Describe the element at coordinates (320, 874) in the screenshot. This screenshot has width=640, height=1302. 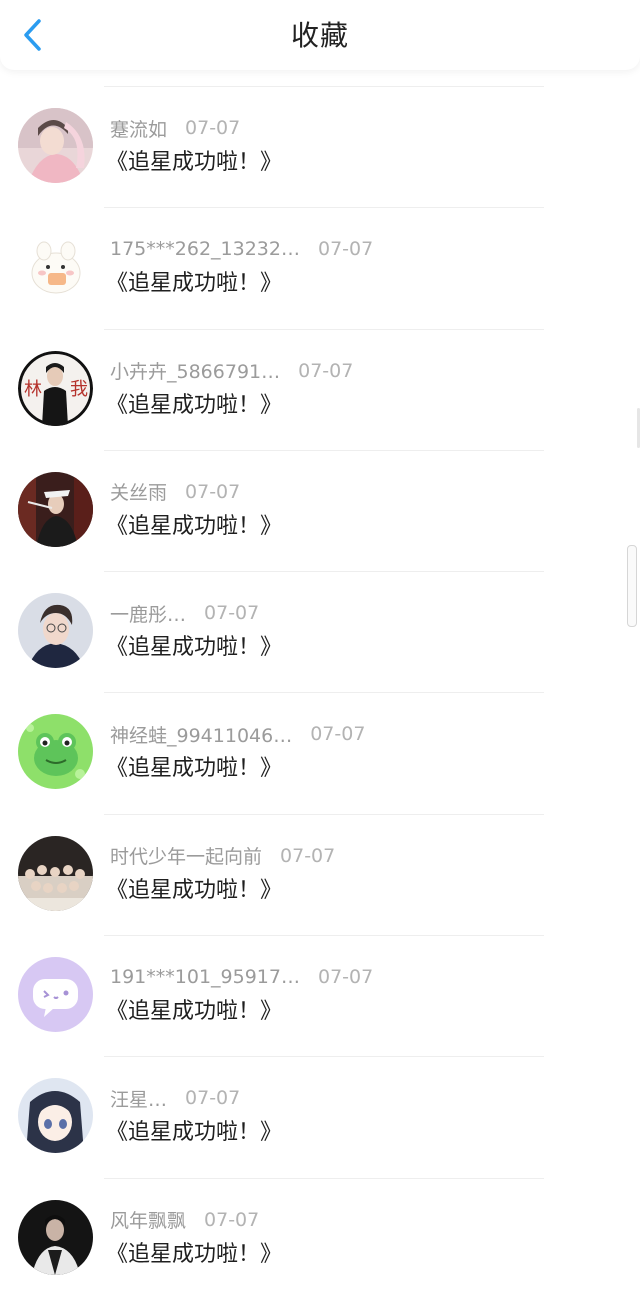
I see `list-item: 时代少年一起向前 07-07 《追星成功啦！》` at that location.